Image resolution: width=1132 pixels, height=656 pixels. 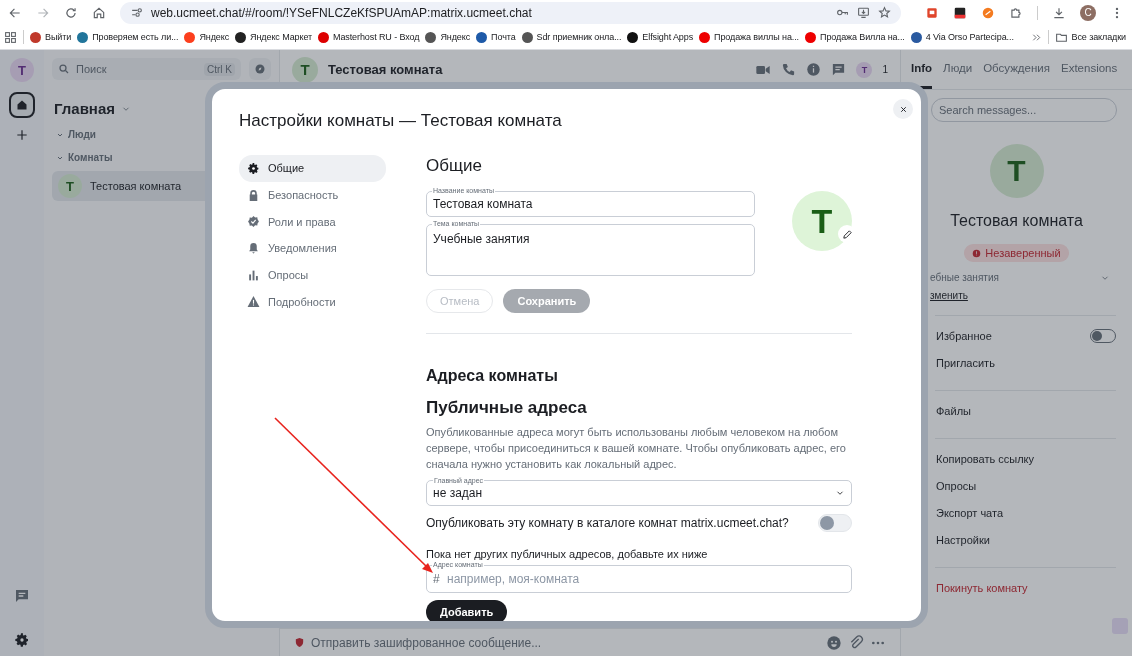 I want to click on bar-chart-icon, so click(x=253, y=275).